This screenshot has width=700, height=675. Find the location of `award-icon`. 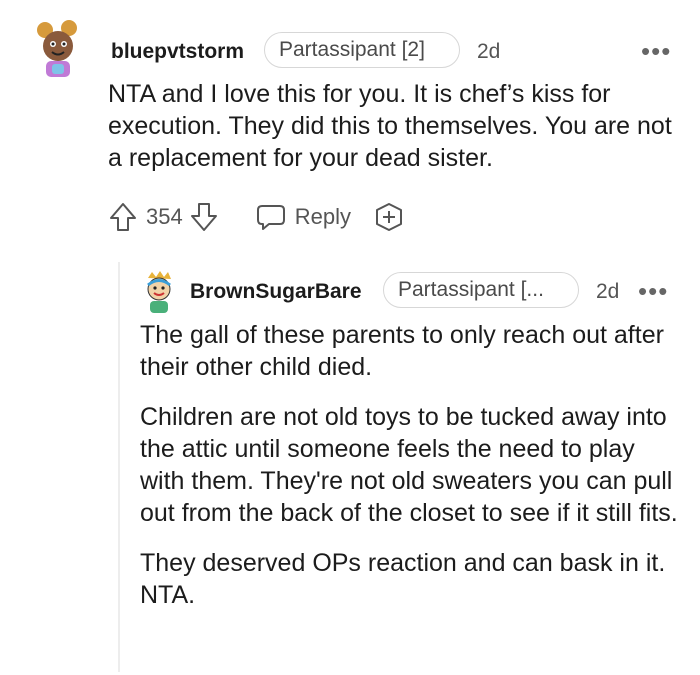

award-icon is located at coordinates (389, 217).